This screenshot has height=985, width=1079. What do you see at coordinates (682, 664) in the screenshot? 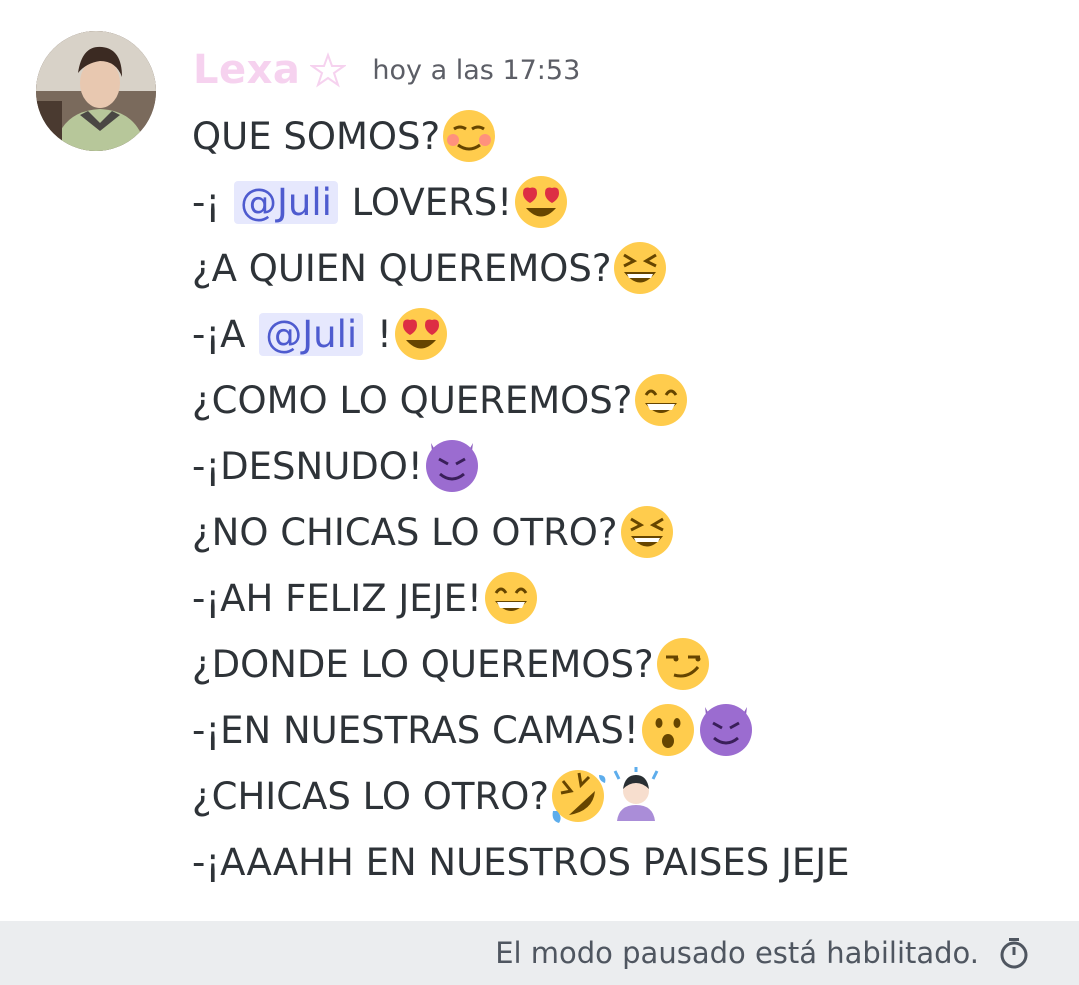
I see `smirking-face-icon` at bounding box center [682, 664].